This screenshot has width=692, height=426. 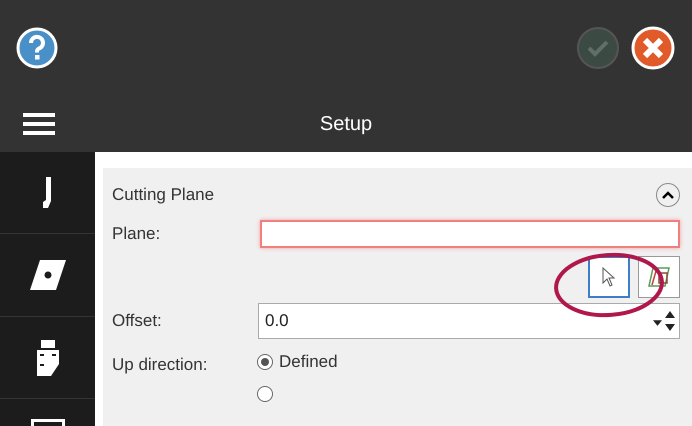 I want to click on insert-icon, so click(x=48, y=275).